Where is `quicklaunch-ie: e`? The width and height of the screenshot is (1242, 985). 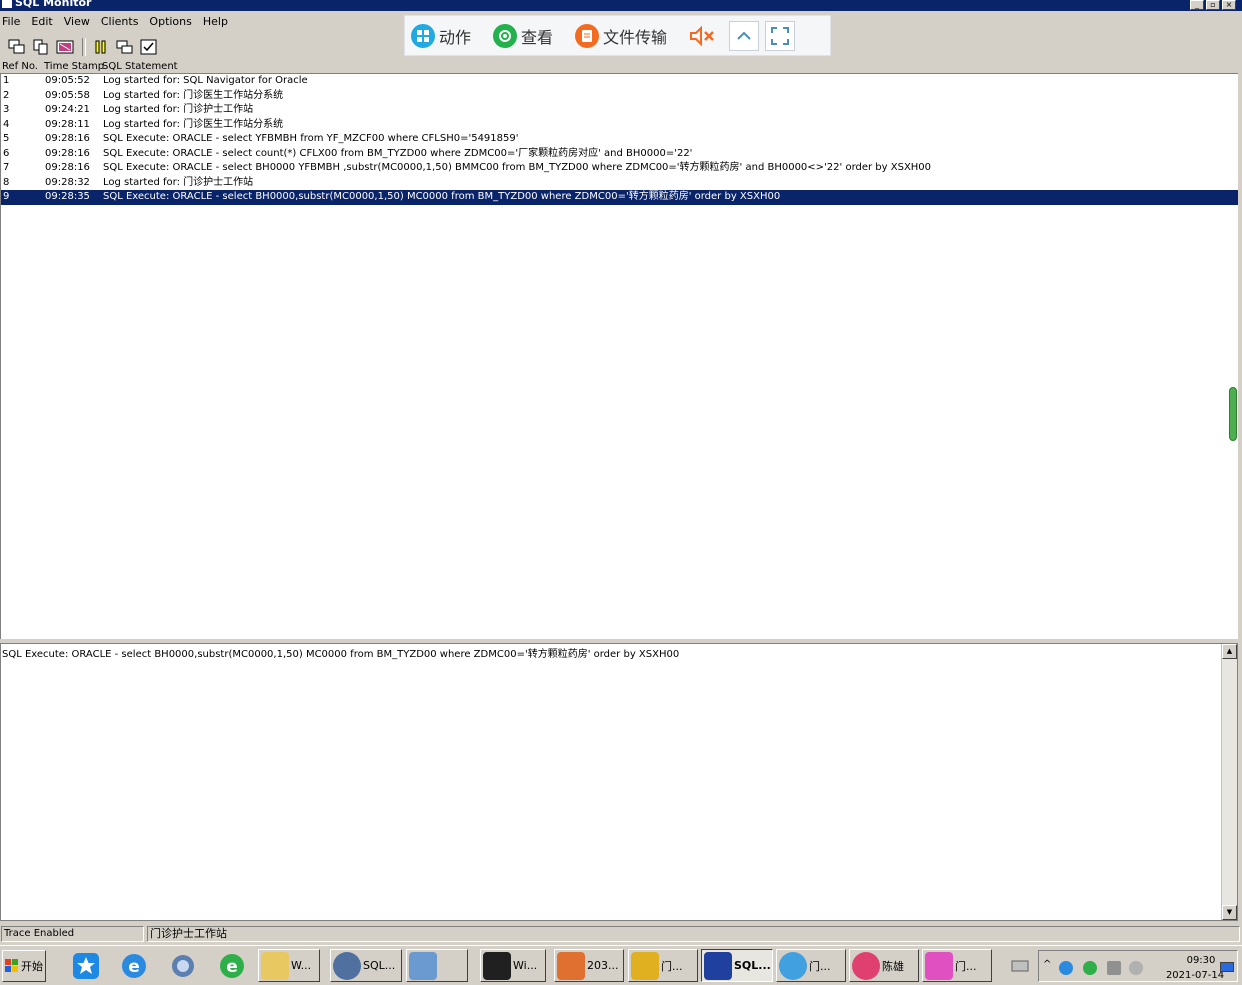 quicklaunch-ie: e is located at coordinates (134, 966).